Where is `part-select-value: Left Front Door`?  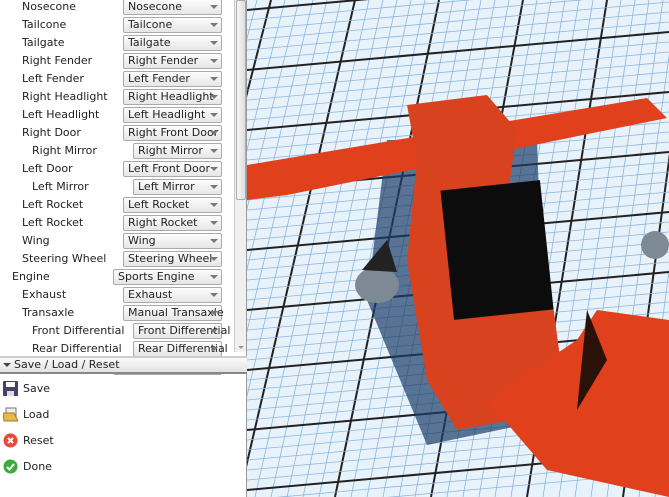
part-select-value: Left Front Door is located at coordinates (169, 168).